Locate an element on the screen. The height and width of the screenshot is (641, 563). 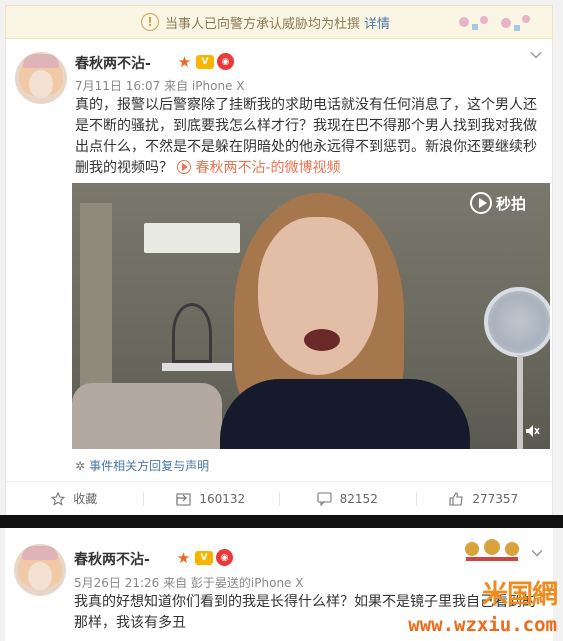
comment-icon is located at coordinates (324, 498).